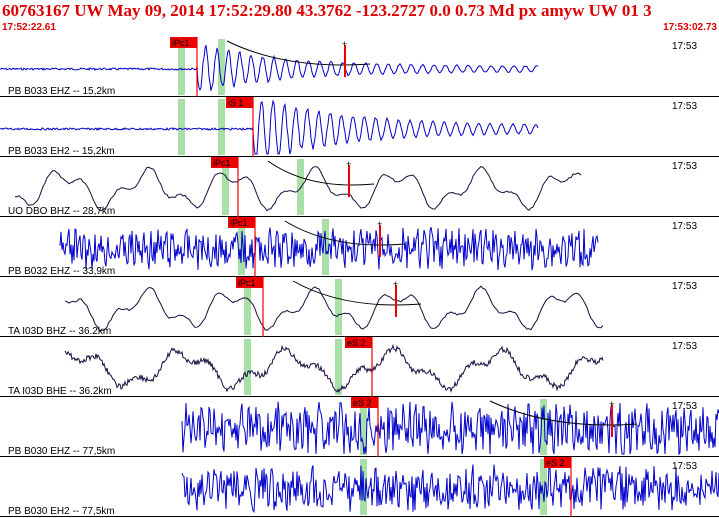 The image size is (719, 518). Describe the element at coordinates (59, 331) in the screenshot. I see `station-label: TA I03D BHZ -- 36.2km` at that location.